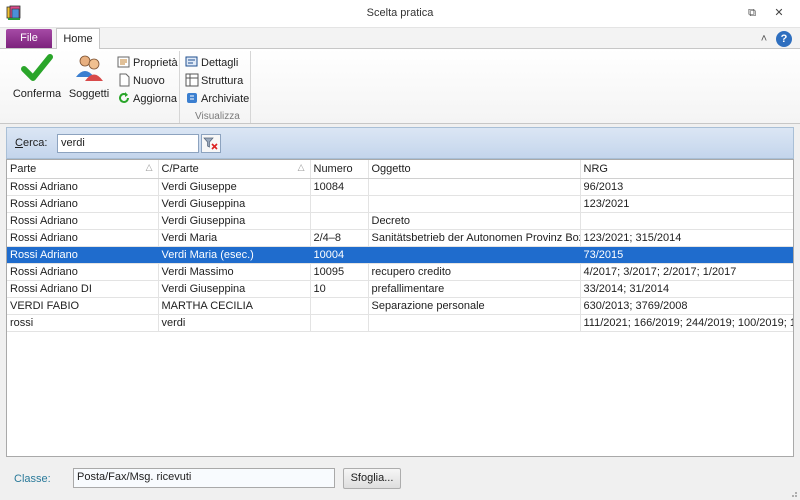 The height and width of the screenshot is (500, 800). Describe the element at coordinates (124, 80) in the screenshot. I see `new-document-icon` at that location.